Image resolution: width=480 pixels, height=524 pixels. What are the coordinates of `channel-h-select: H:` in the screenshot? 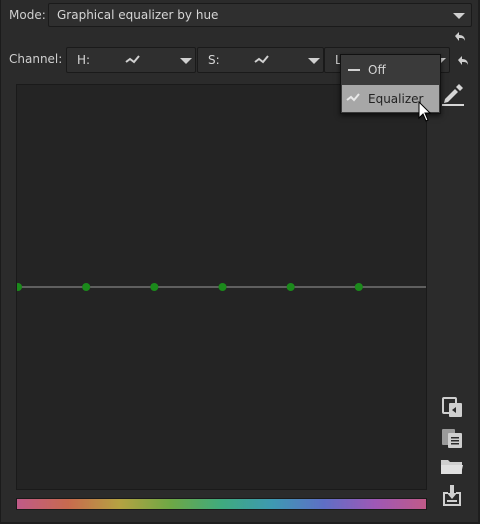 It's located at (131, 60).